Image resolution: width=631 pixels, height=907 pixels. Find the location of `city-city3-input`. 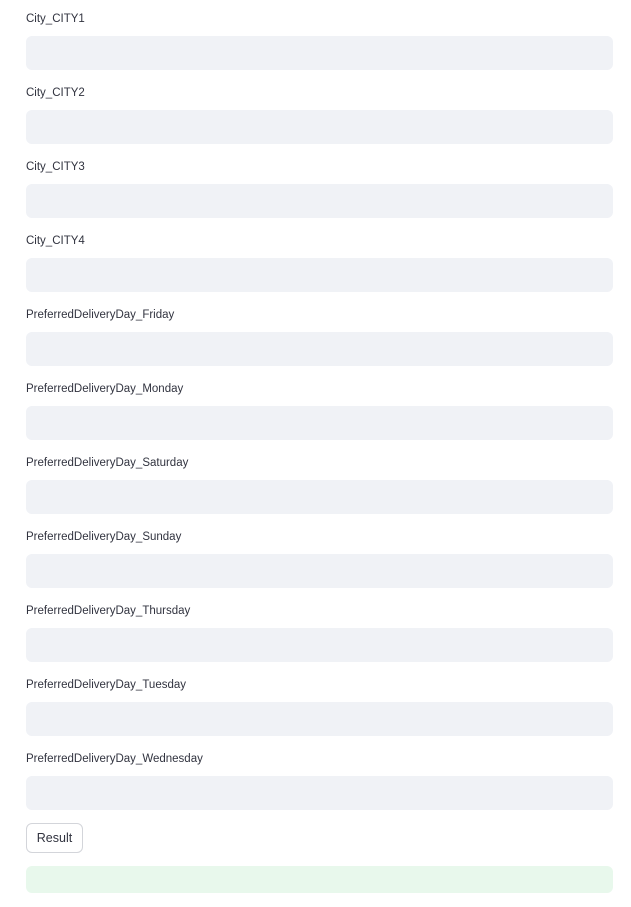

city-city3-input is located at coordinates (319, 201).